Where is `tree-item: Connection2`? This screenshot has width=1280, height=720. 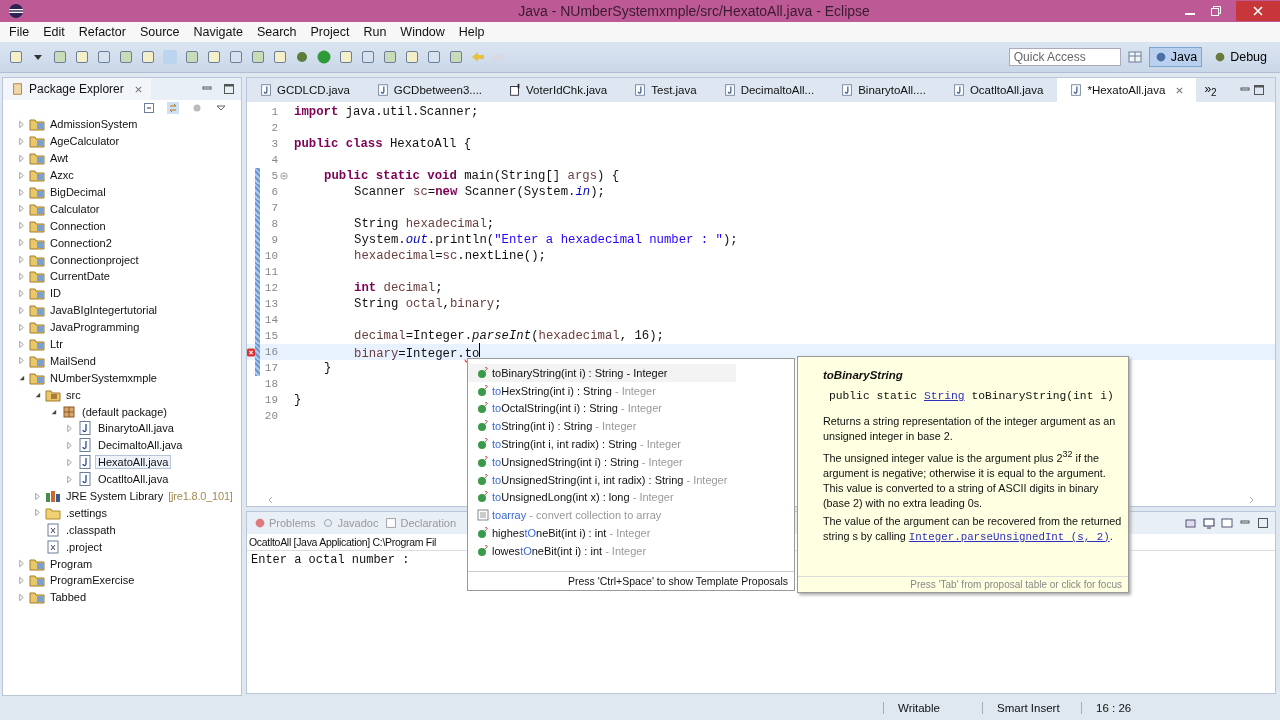
tree-item: Connection2 is located at coordinates (81, 242).